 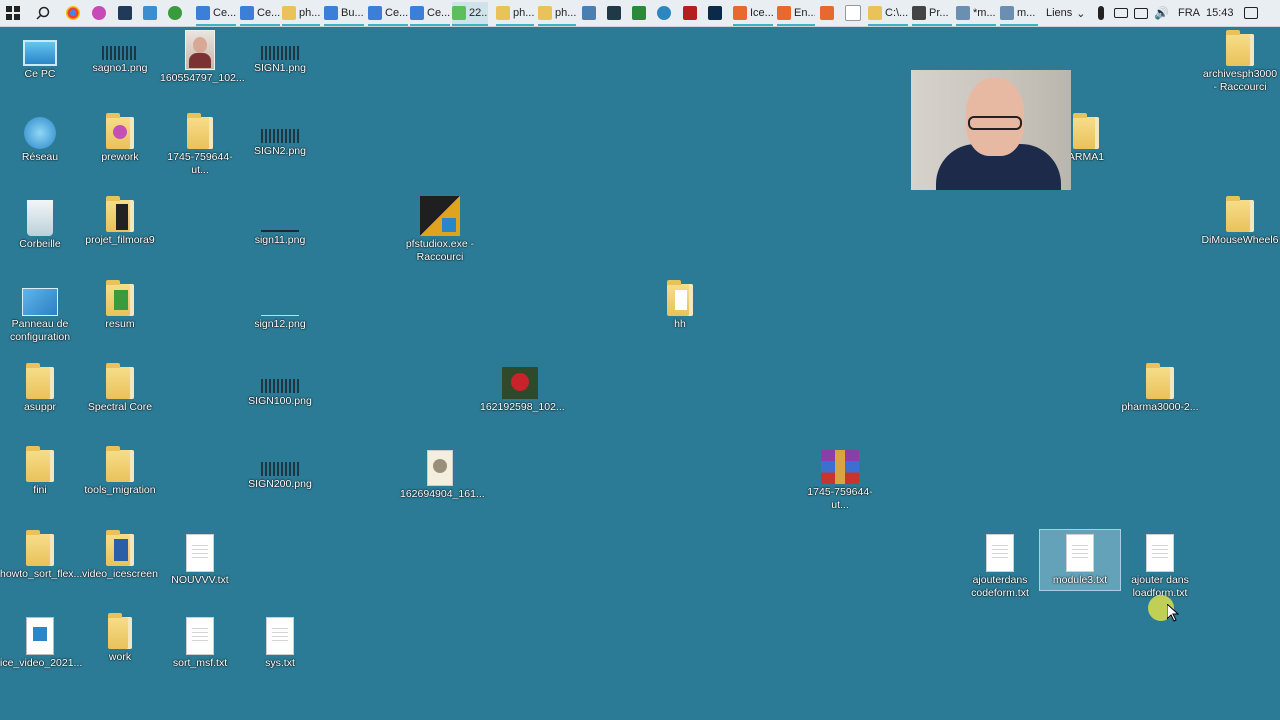 What do you see at coordinates (1122, 13) in the screenshot?
I see `battery-icon` at bounding box center [1122, 13].